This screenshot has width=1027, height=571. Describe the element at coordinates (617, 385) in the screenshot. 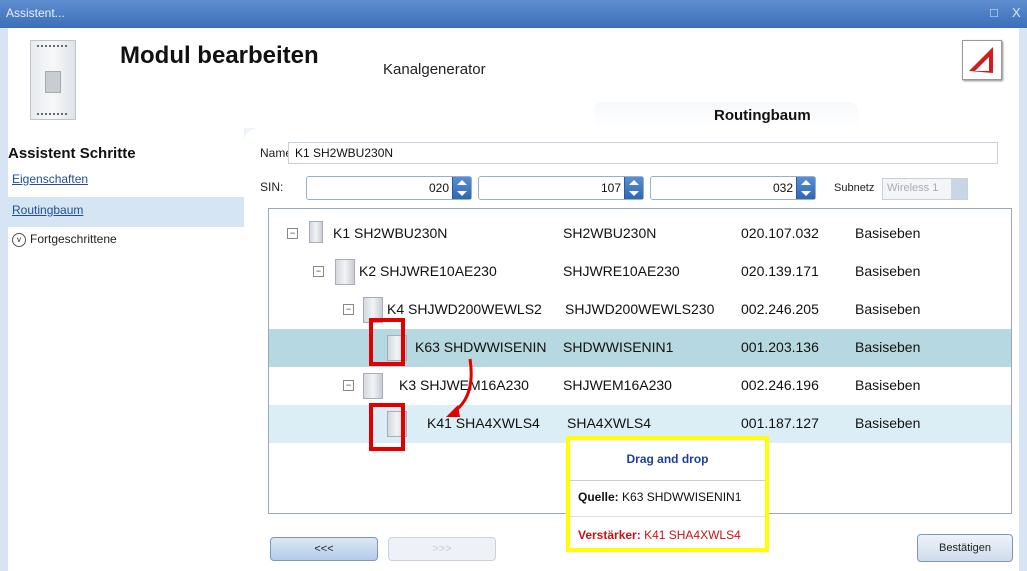

I see `node-type: SHJWEM16A230` at that location.